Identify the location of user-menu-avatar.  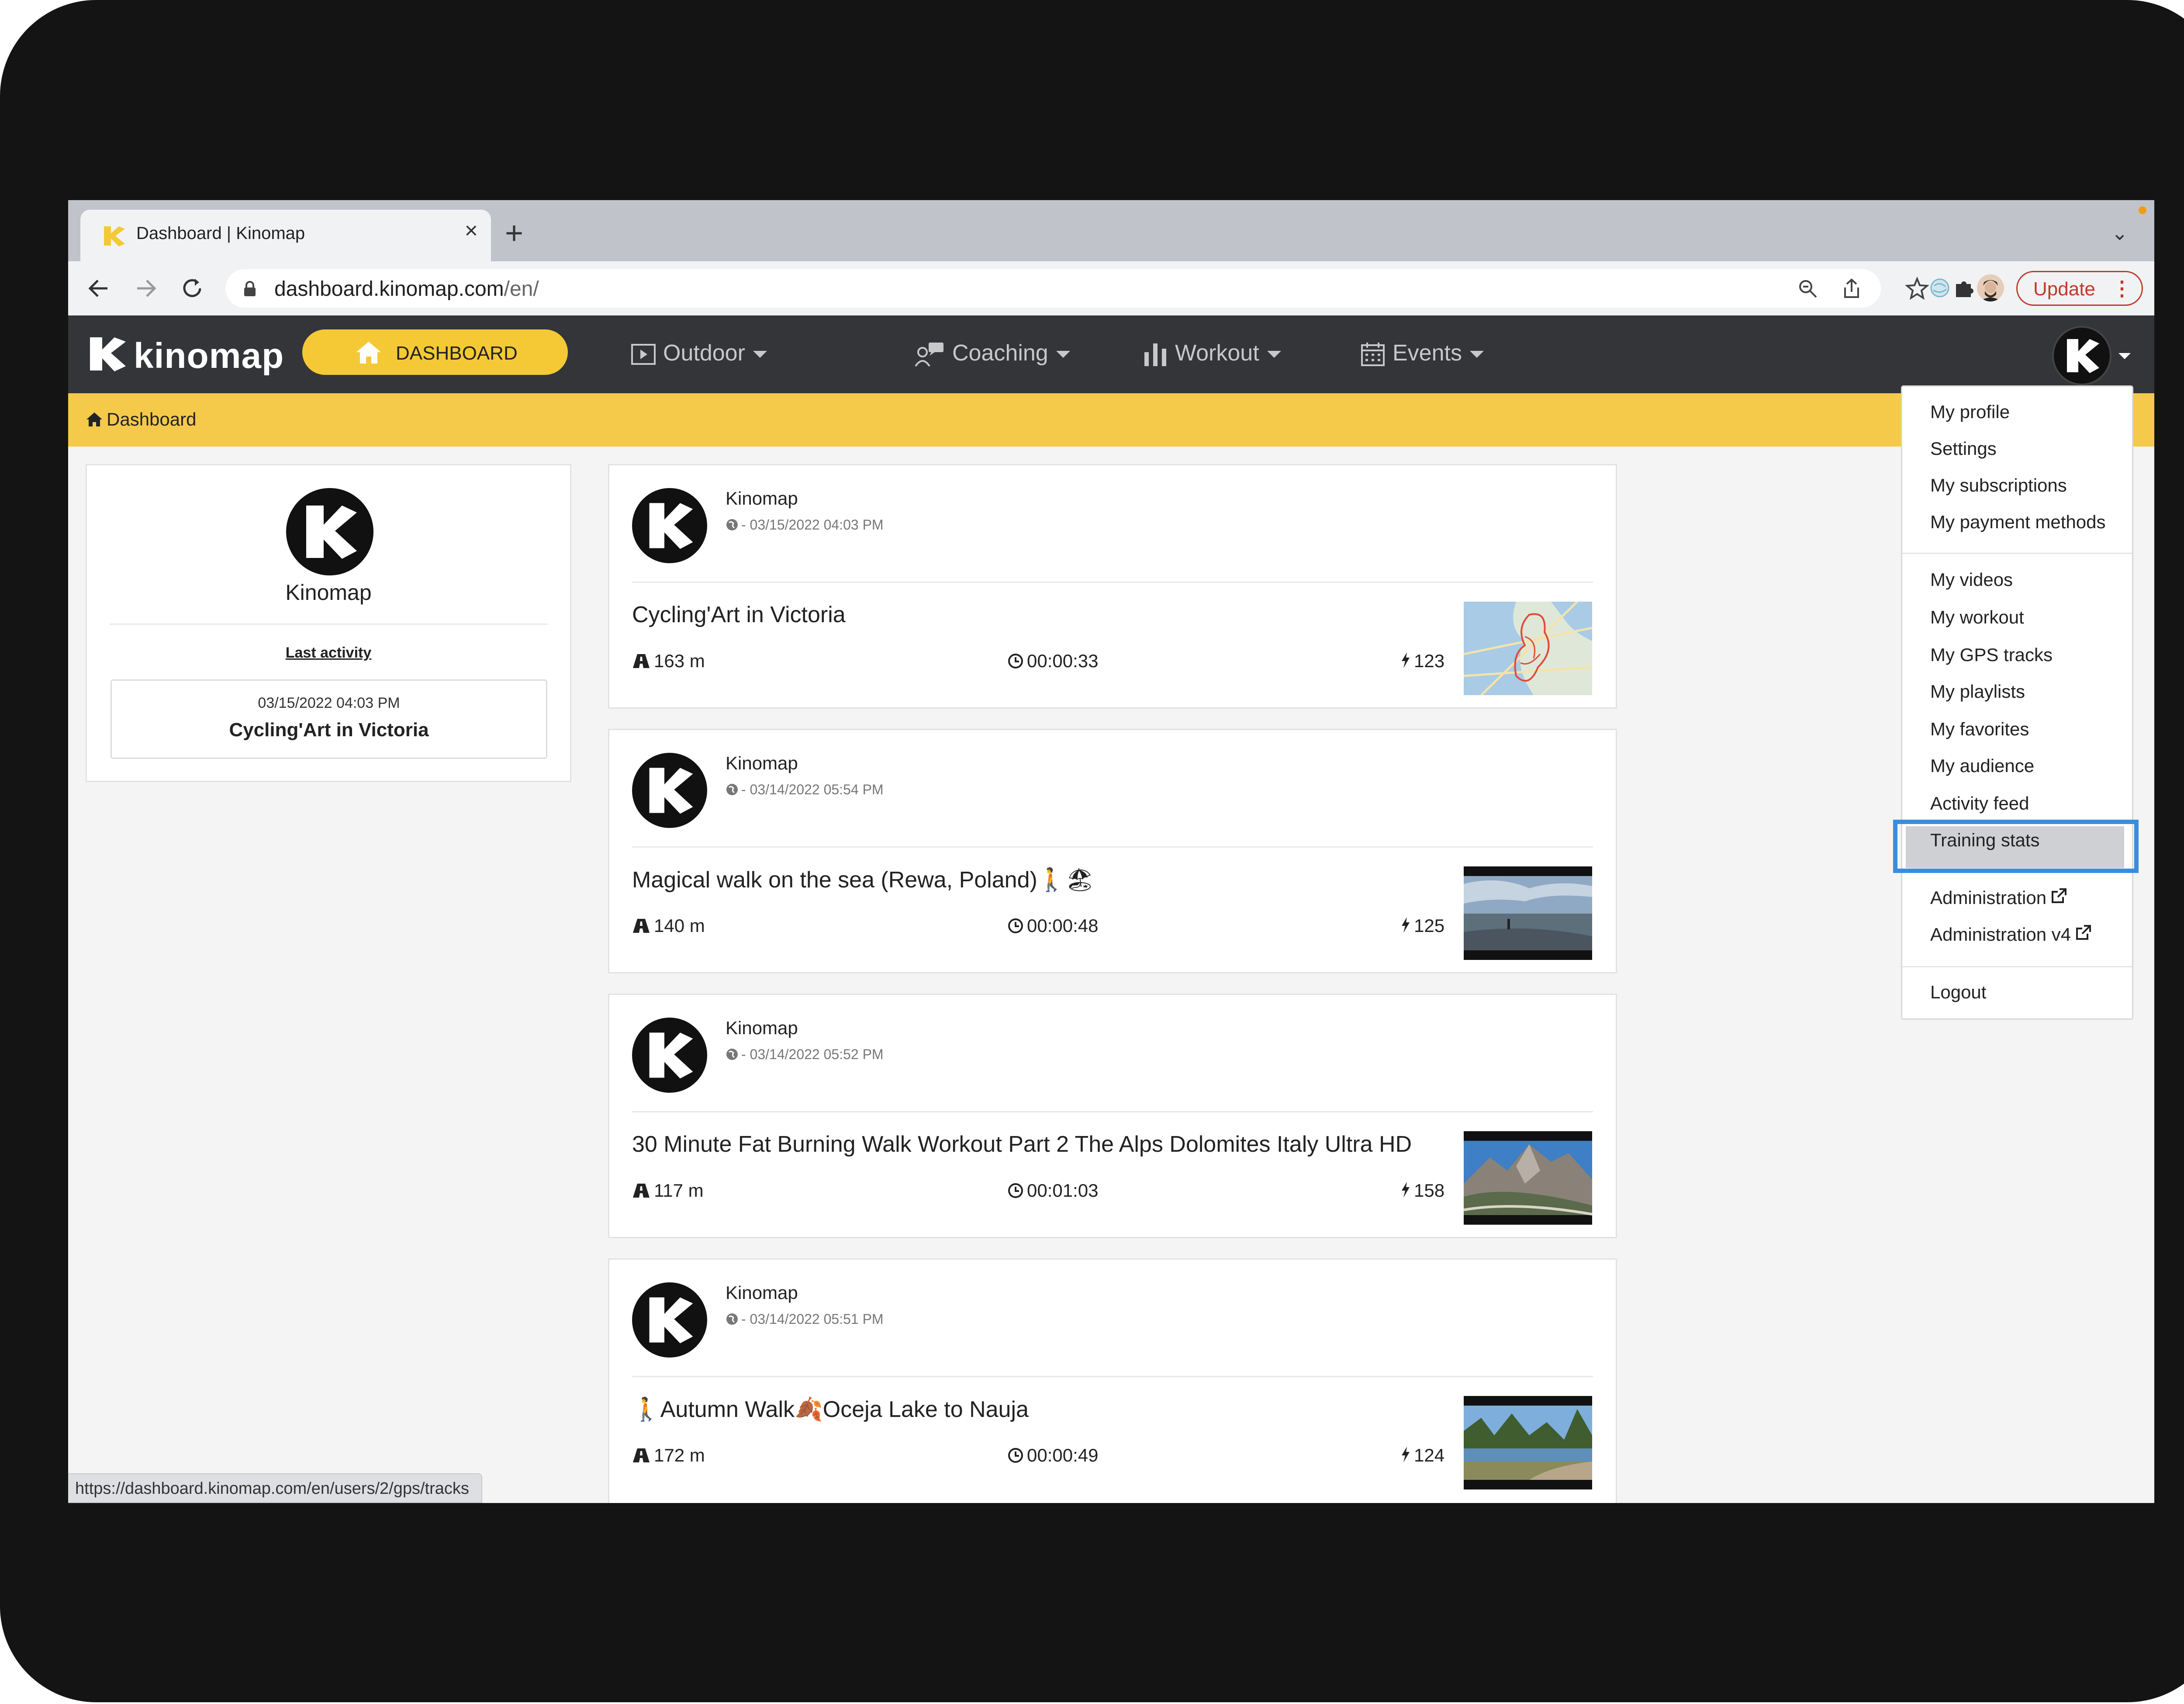
(2081, 355).